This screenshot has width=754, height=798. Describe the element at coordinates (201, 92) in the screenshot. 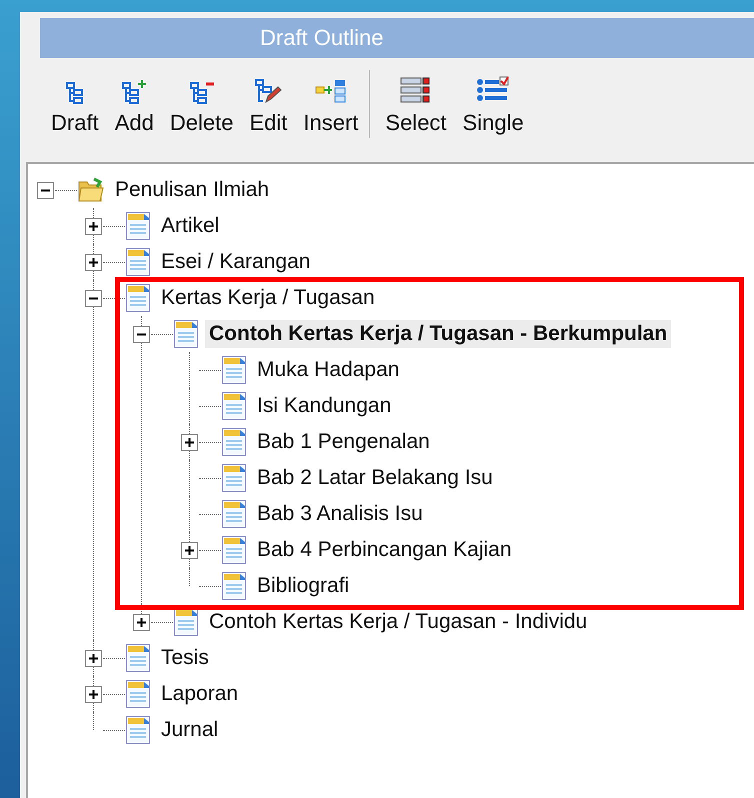

I see `tree-remove-icon` at that location.